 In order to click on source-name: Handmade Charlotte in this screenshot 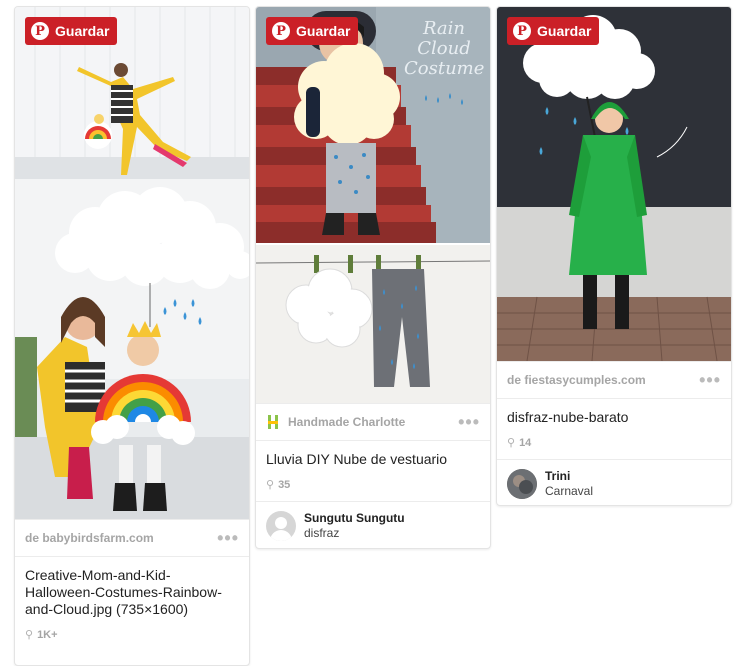, I will do `click(373, 422)`.